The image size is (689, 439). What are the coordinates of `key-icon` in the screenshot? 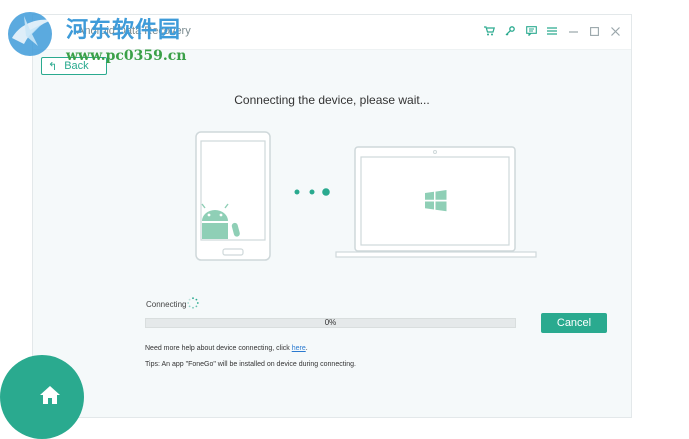 It's located at (510, 31).